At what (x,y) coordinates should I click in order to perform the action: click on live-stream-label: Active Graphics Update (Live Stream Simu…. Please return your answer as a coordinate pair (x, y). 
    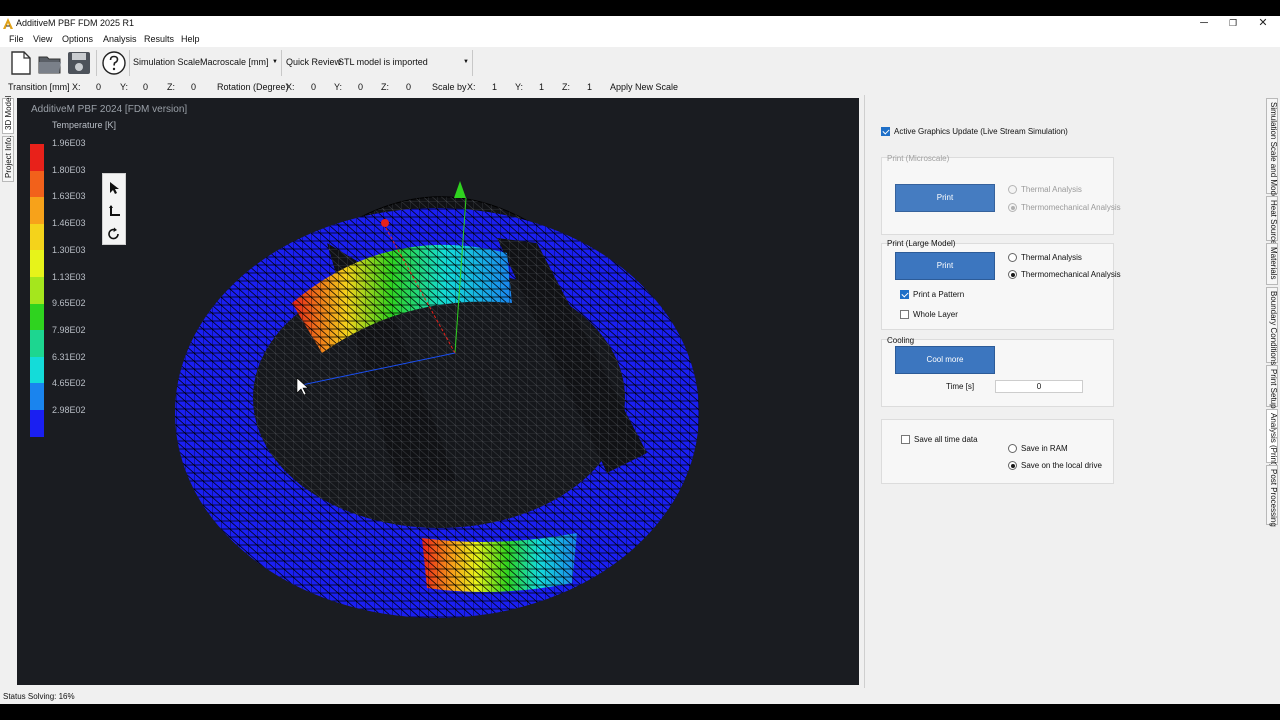
    Looking at the image, I should click on (981, 131).